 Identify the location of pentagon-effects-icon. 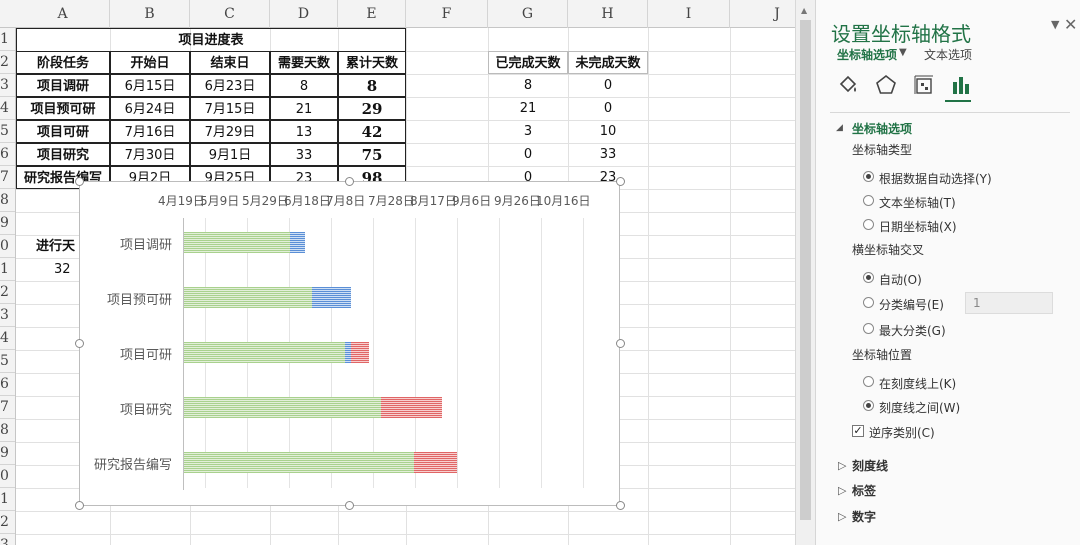
(886, 85).